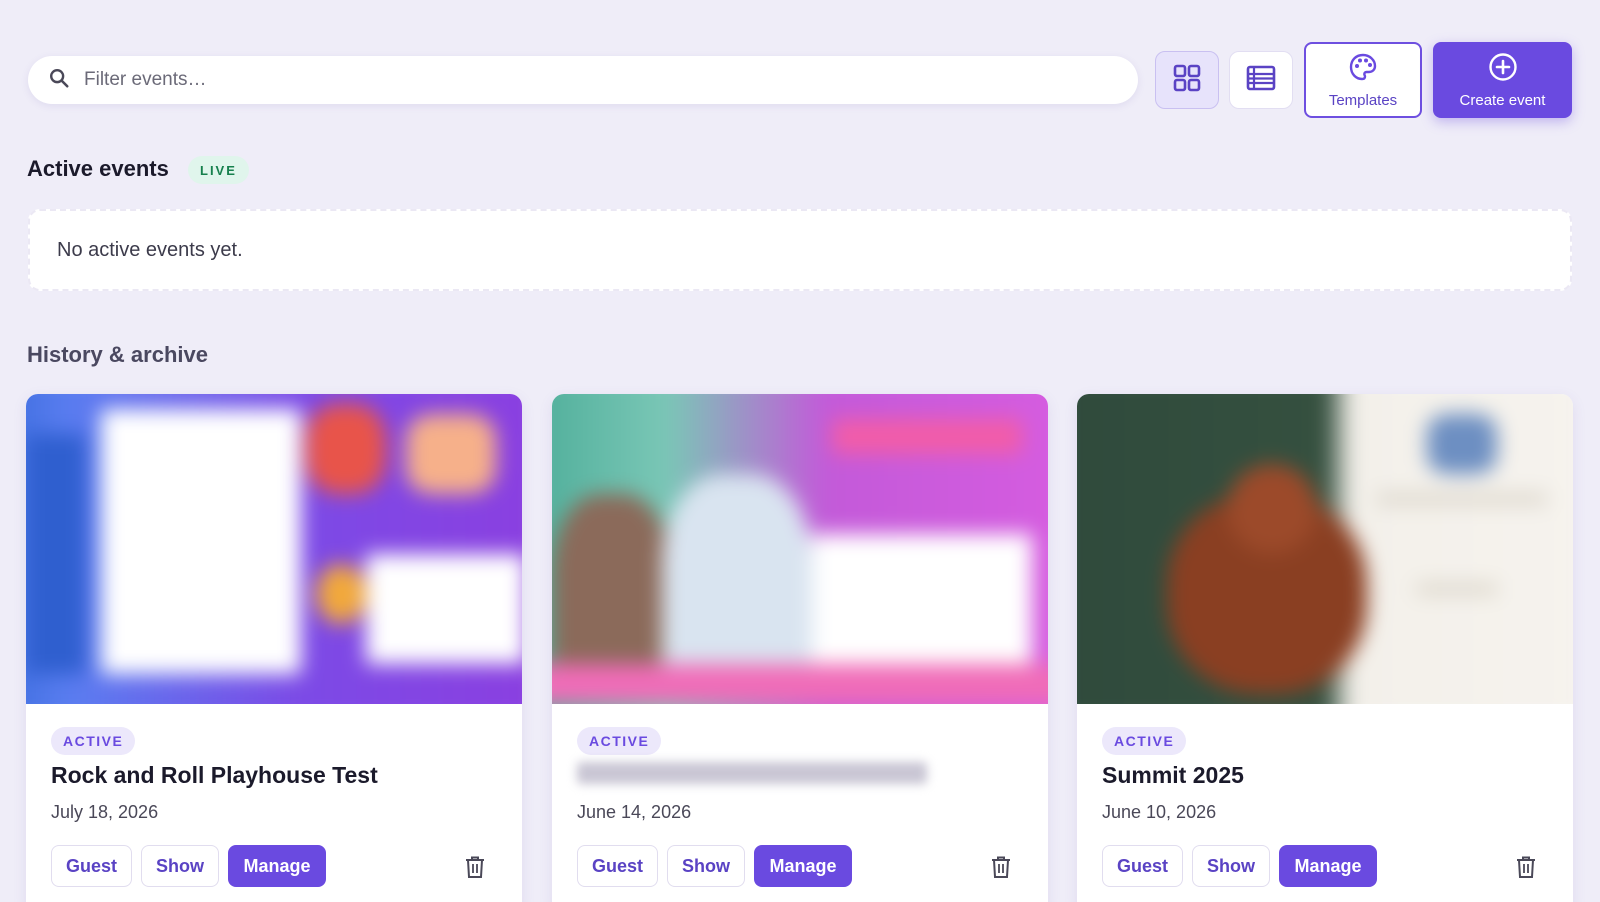 The width and height of the screenshot is (1600, 902). What do you see at coordinates (534, 80) in the screenshot?
I see `search-input` at bounding box center [534, 80].